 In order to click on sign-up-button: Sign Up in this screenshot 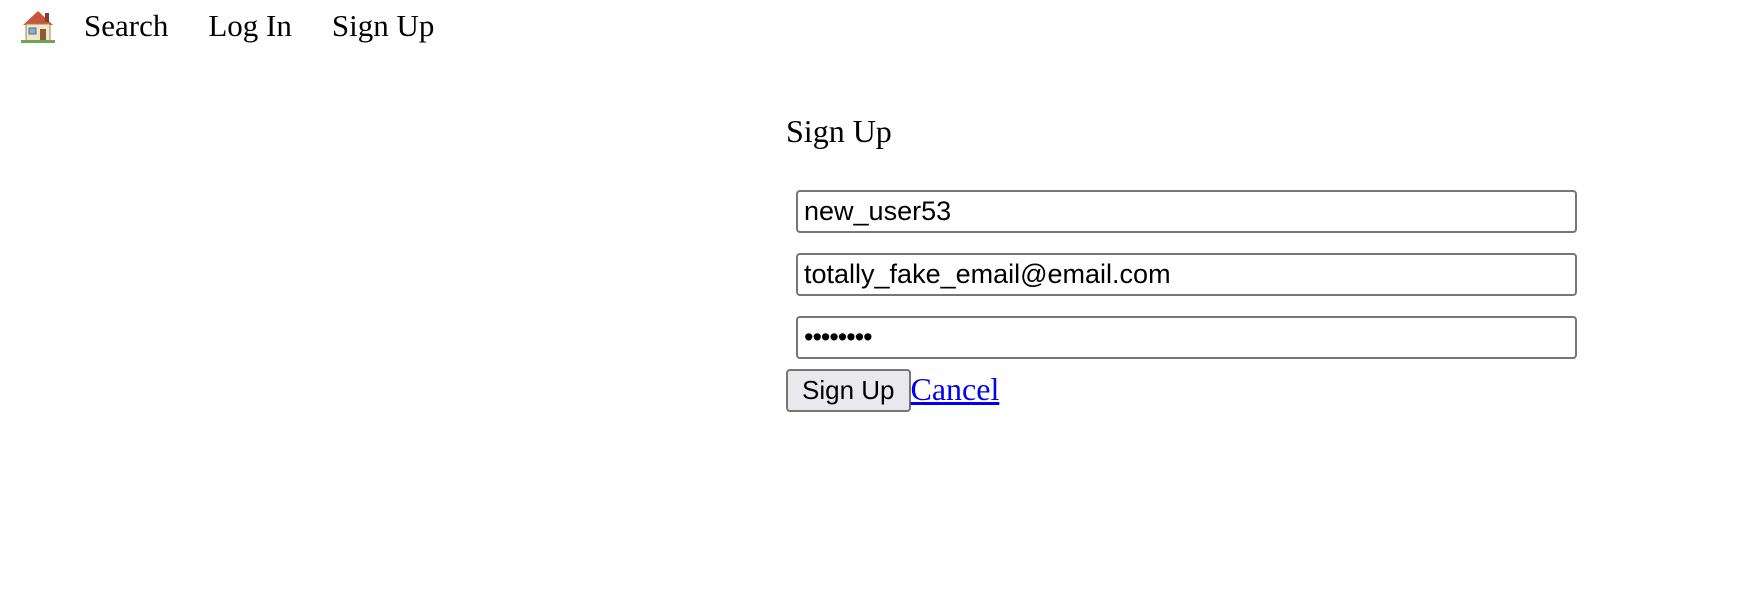, I will do `click(848, 390)`.